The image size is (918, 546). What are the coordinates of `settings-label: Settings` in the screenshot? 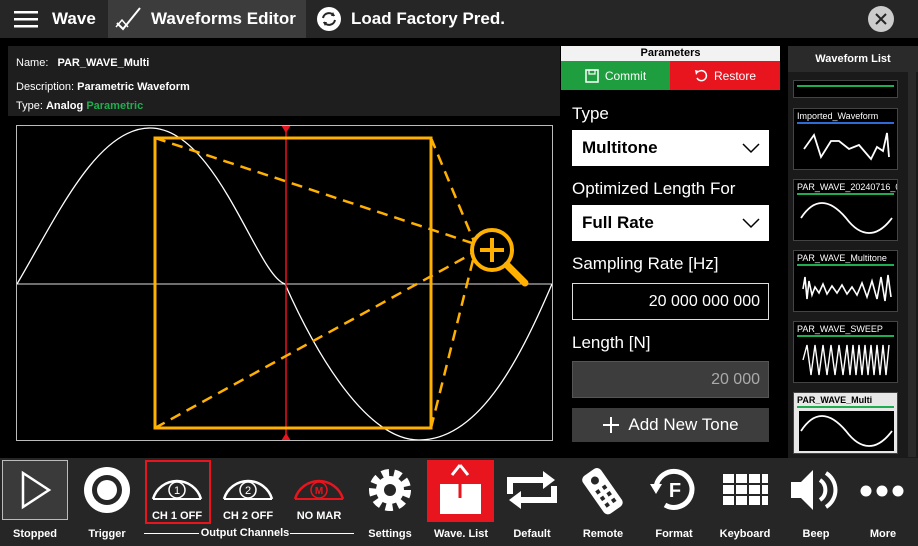 It's located at (390, 534).